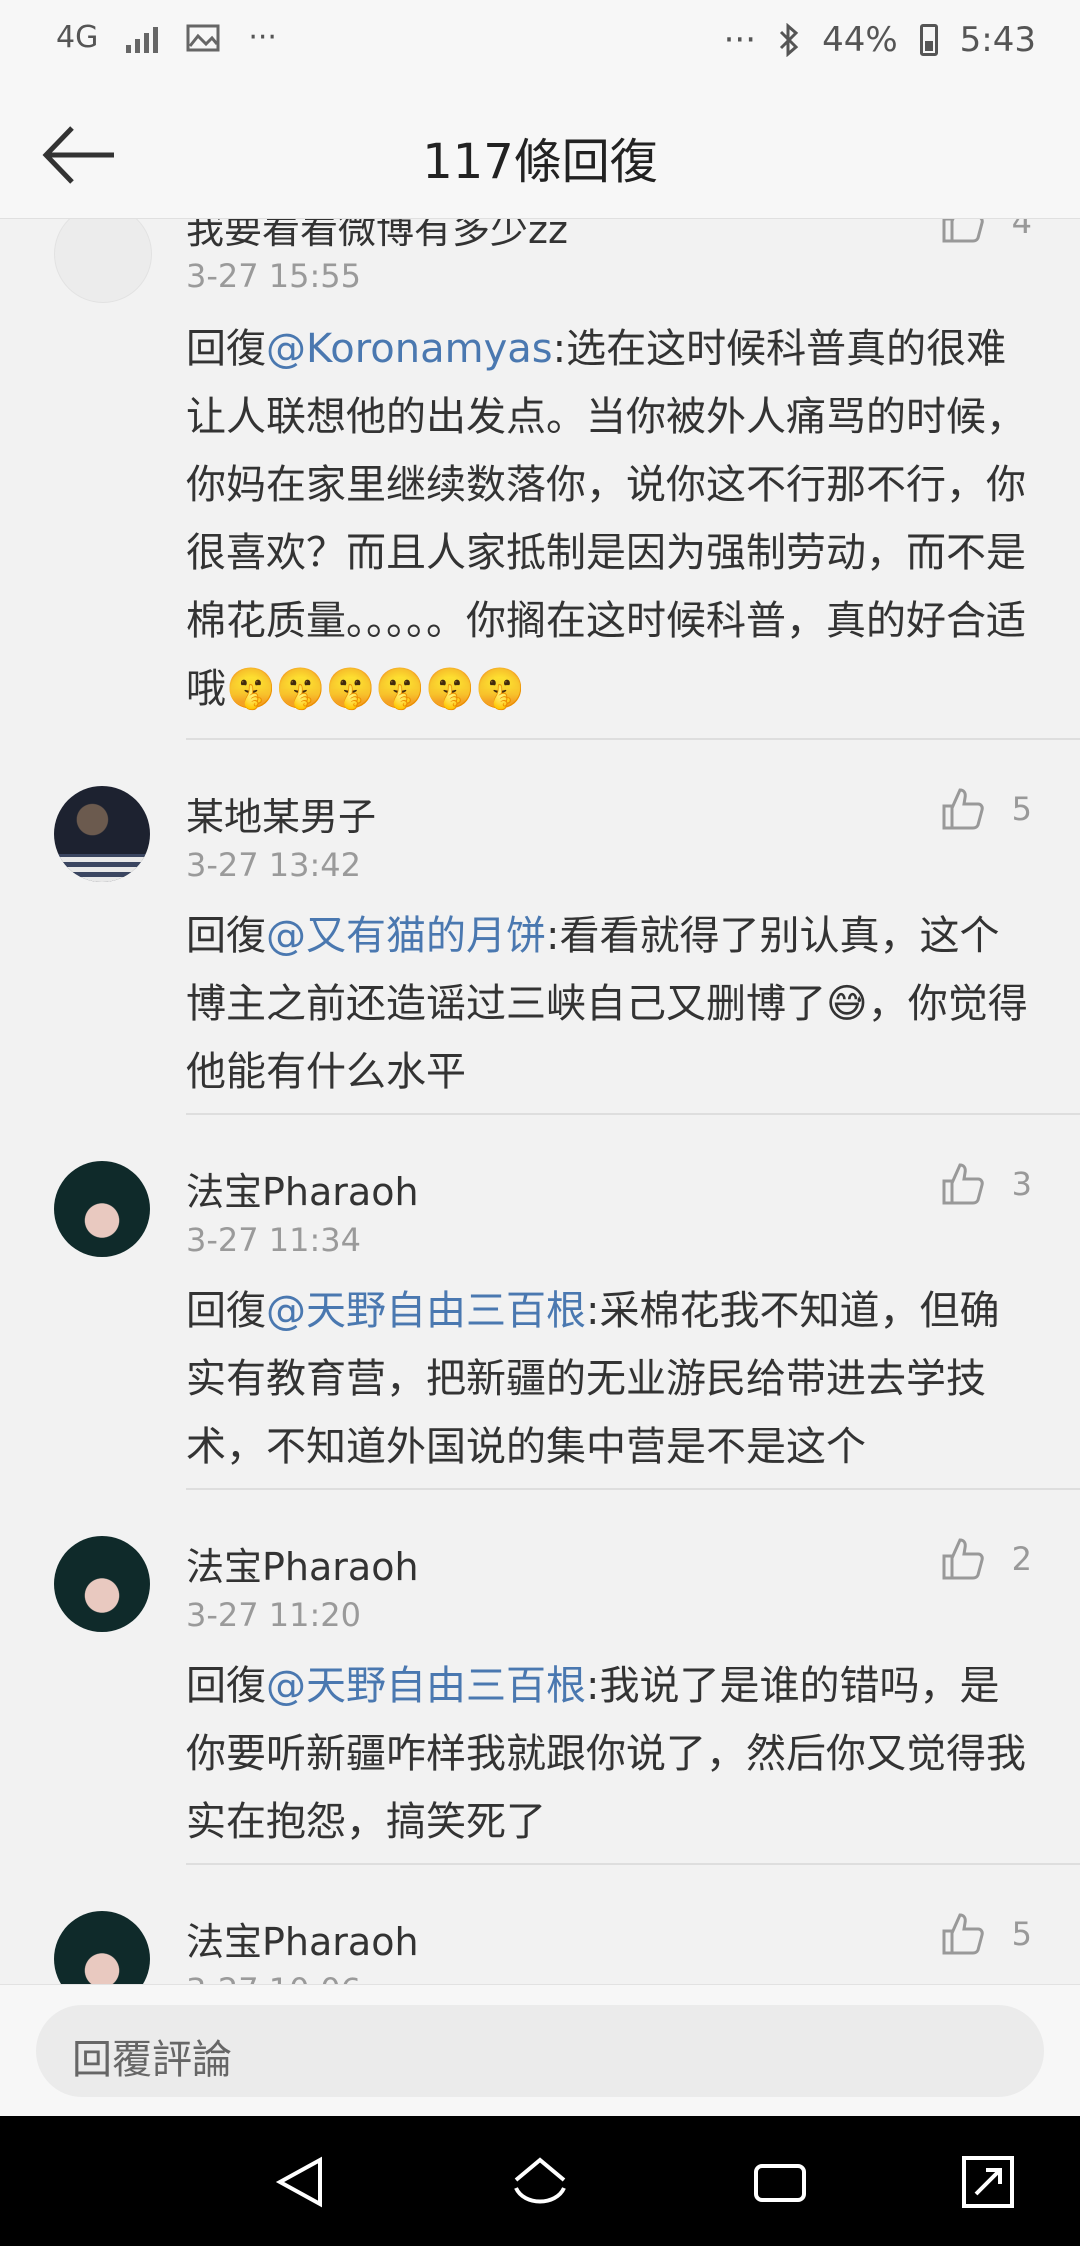 The height and width of the screenshot is (2246, 1080). Describe the element at coordinates (997, 40) in the screenshot. I see `clock: 5:43` at that location.